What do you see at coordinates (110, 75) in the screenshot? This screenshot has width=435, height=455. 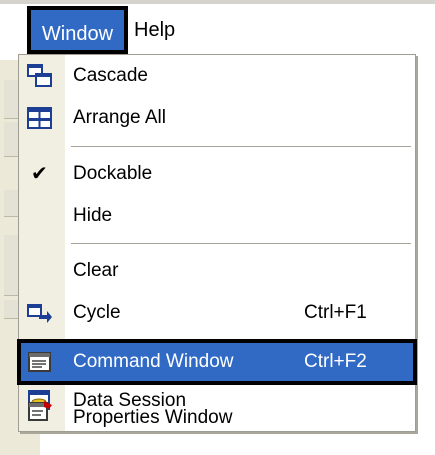 I see `menu-item-label: Cascade` at bounding box center [110, 75].